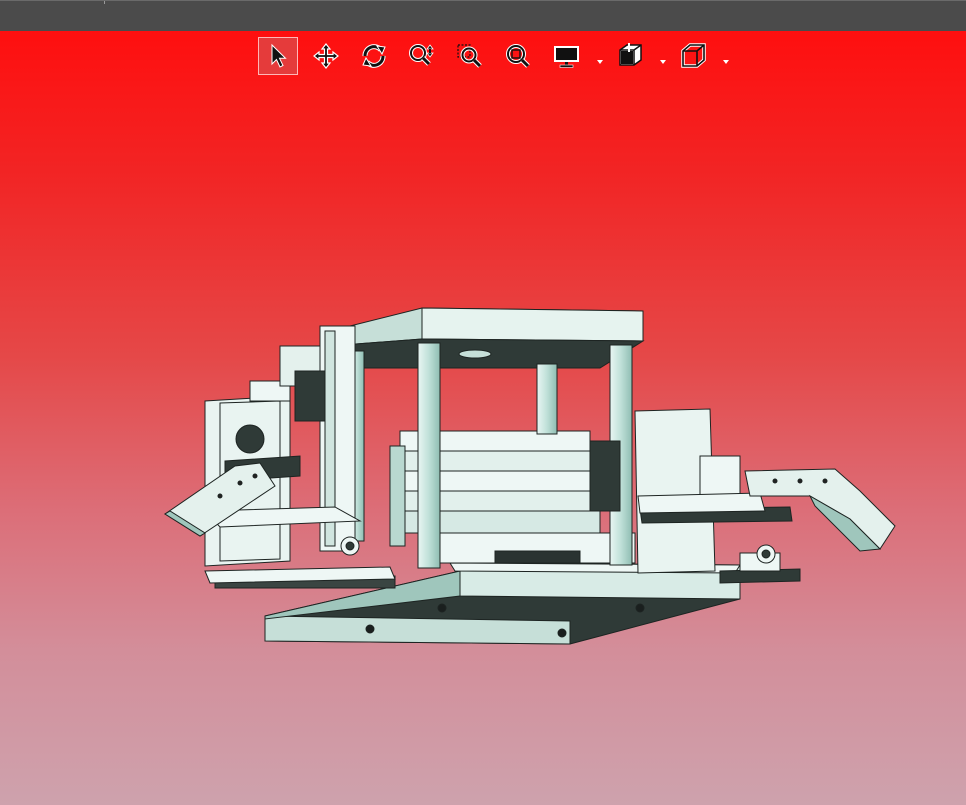 The height and width of the screenshot is (805, 966). What do you see at coordinates (600, 58) in the screenshot?
I see `display-mode-dropdown` at bounding box center [600, 58].